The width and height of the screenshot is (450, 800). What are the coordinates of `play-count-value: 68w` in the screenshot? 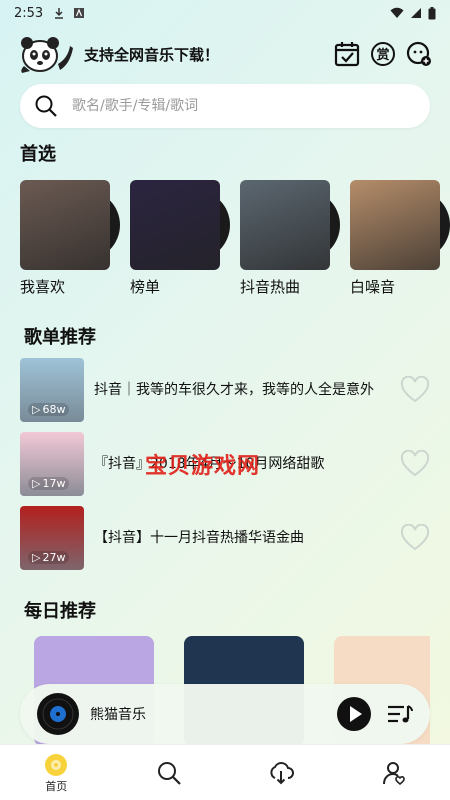 It's located at (54, 409).